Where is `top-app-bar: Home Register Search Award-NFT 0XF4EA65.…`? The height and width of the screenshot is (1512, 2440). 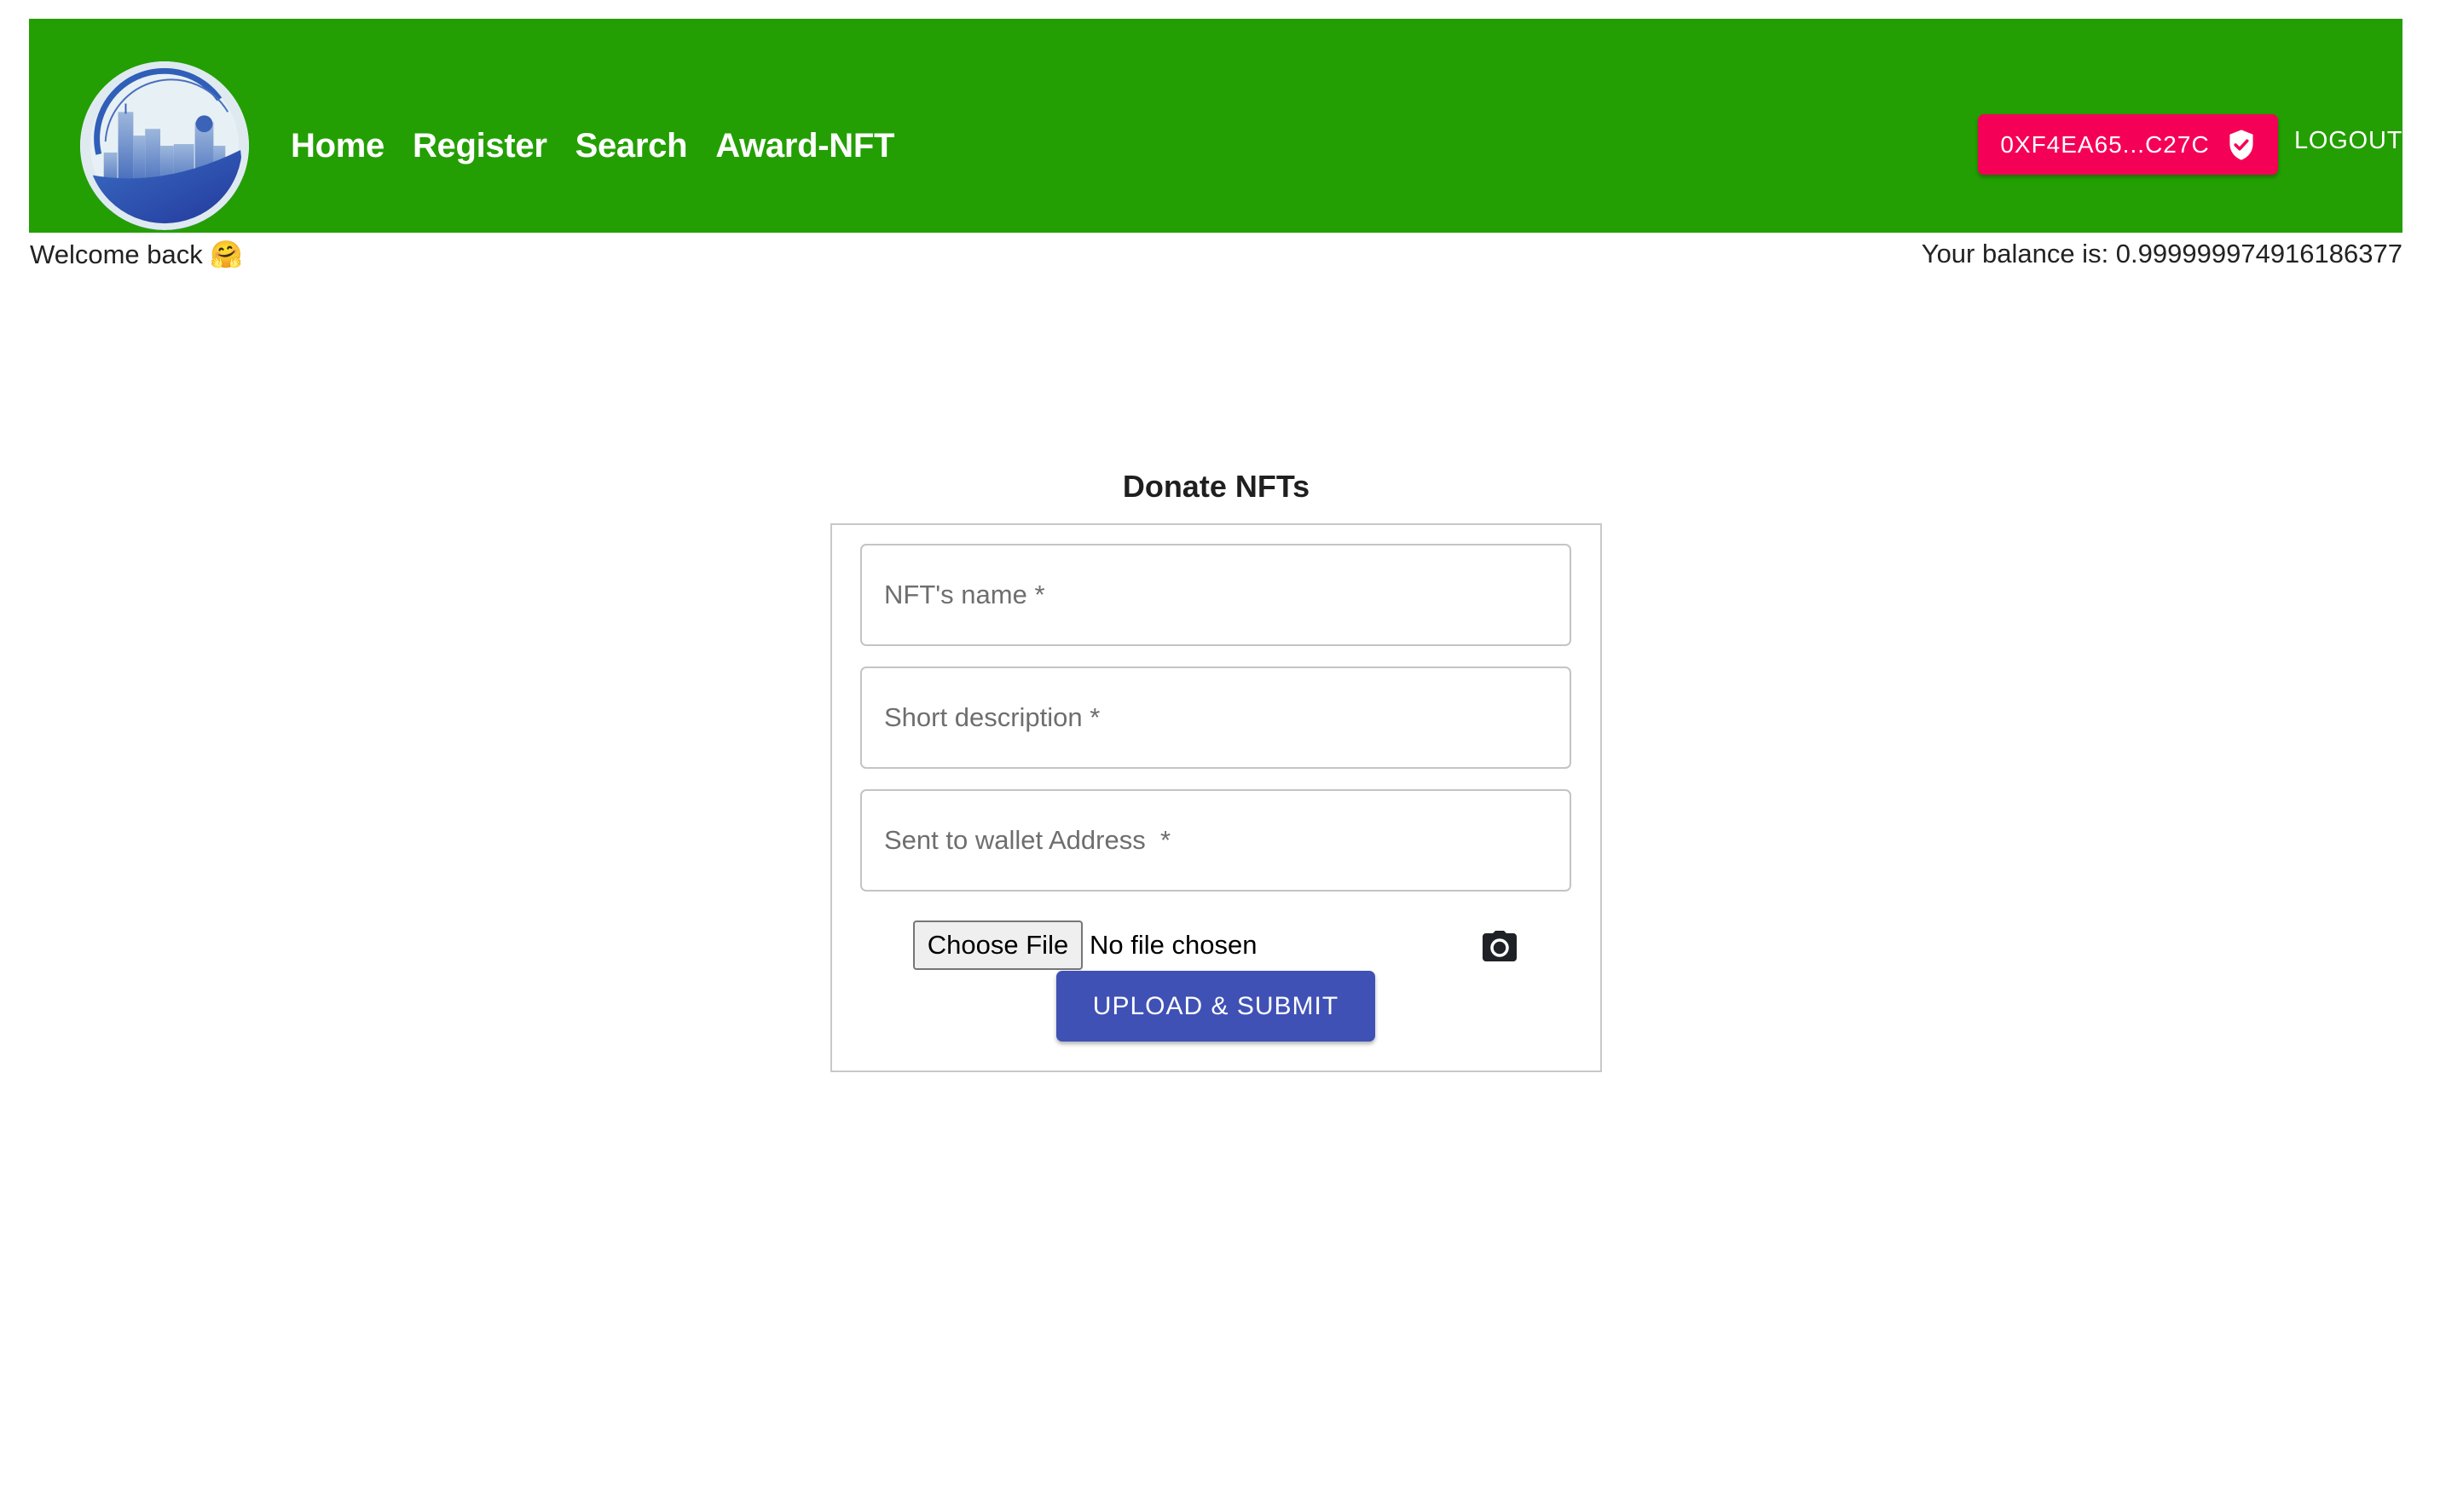 top-app-bar: Home Register Search Award-NFT 0XF4EA65.… is located at coordinates (1215, 126).